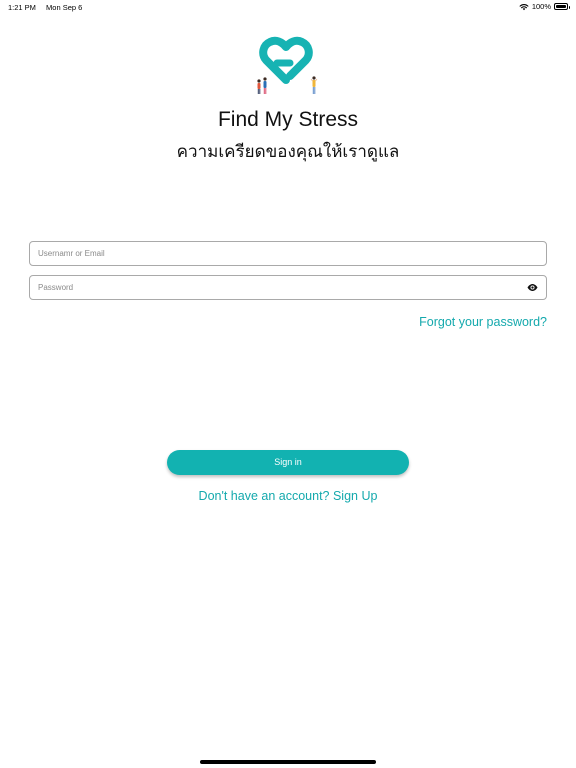 The width and height of the screenshot is (576, 768). What do you see at coordinates (532, 287) in the screenshot?
I see `eye-icon` at bounding box center [532, 287].